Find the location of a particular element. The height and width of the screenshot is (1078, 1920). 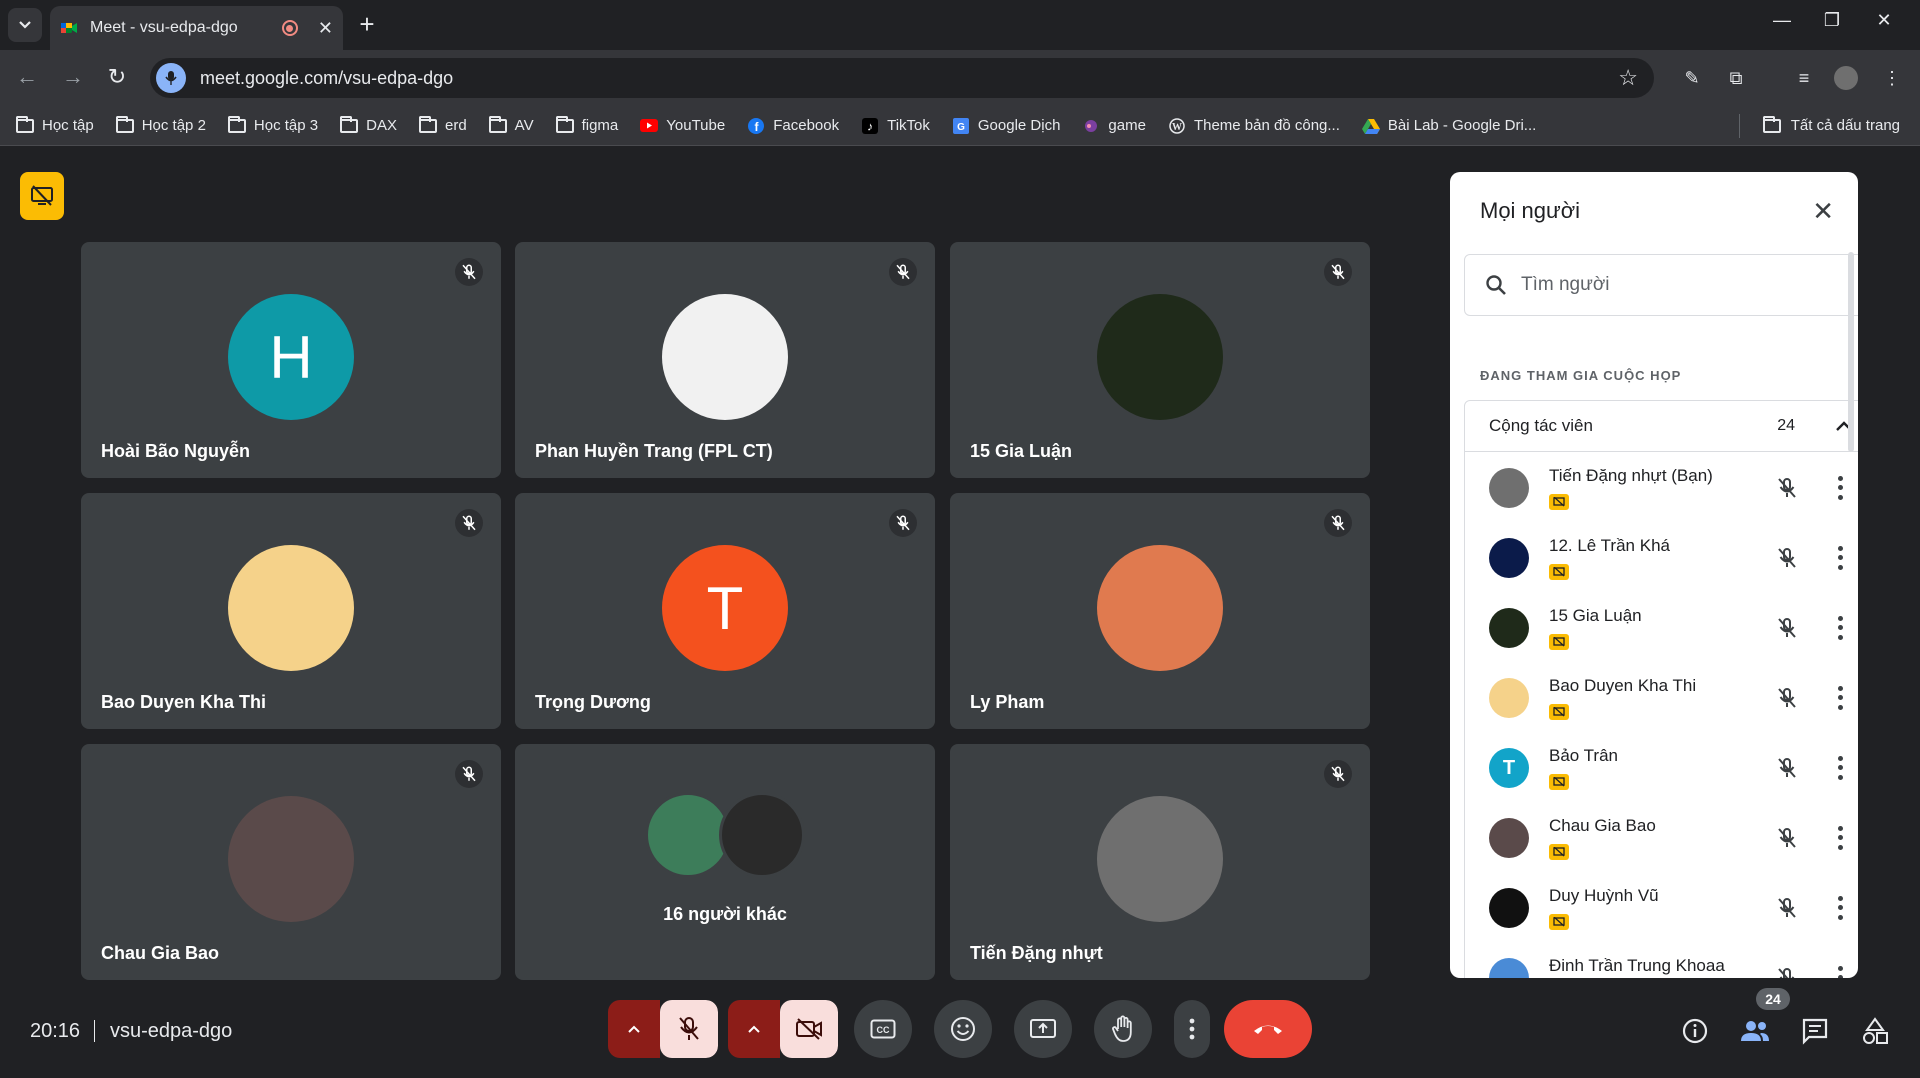

participant-tile: 15 Gia Luận is located at coordinates (1160, 360).